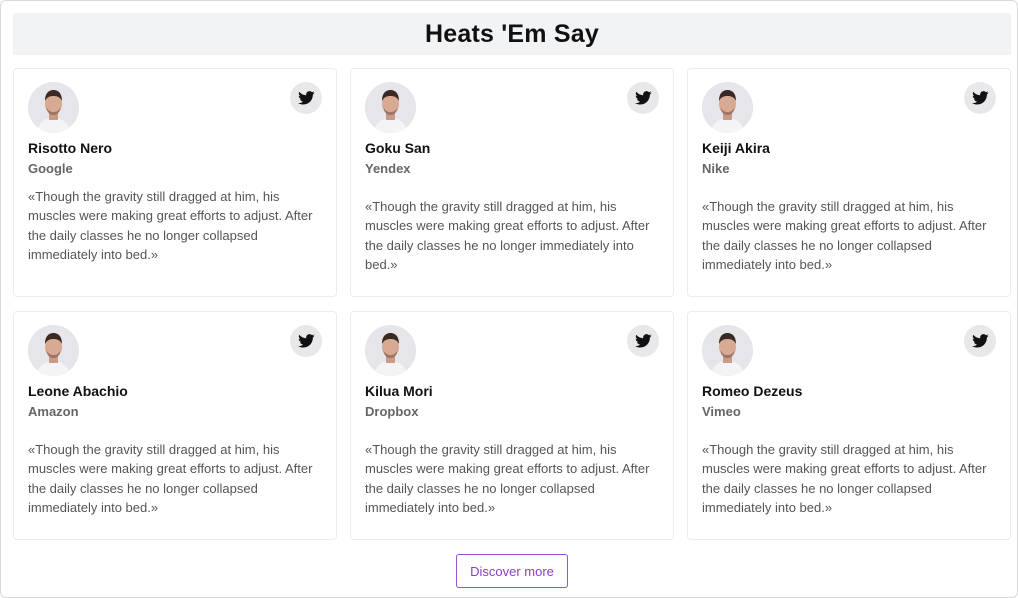 The image size is (1018, 598). Describe the element at coordinates (78, 391) in the screenshot. I see `testimonial-name: Leone Abachio` at that location.